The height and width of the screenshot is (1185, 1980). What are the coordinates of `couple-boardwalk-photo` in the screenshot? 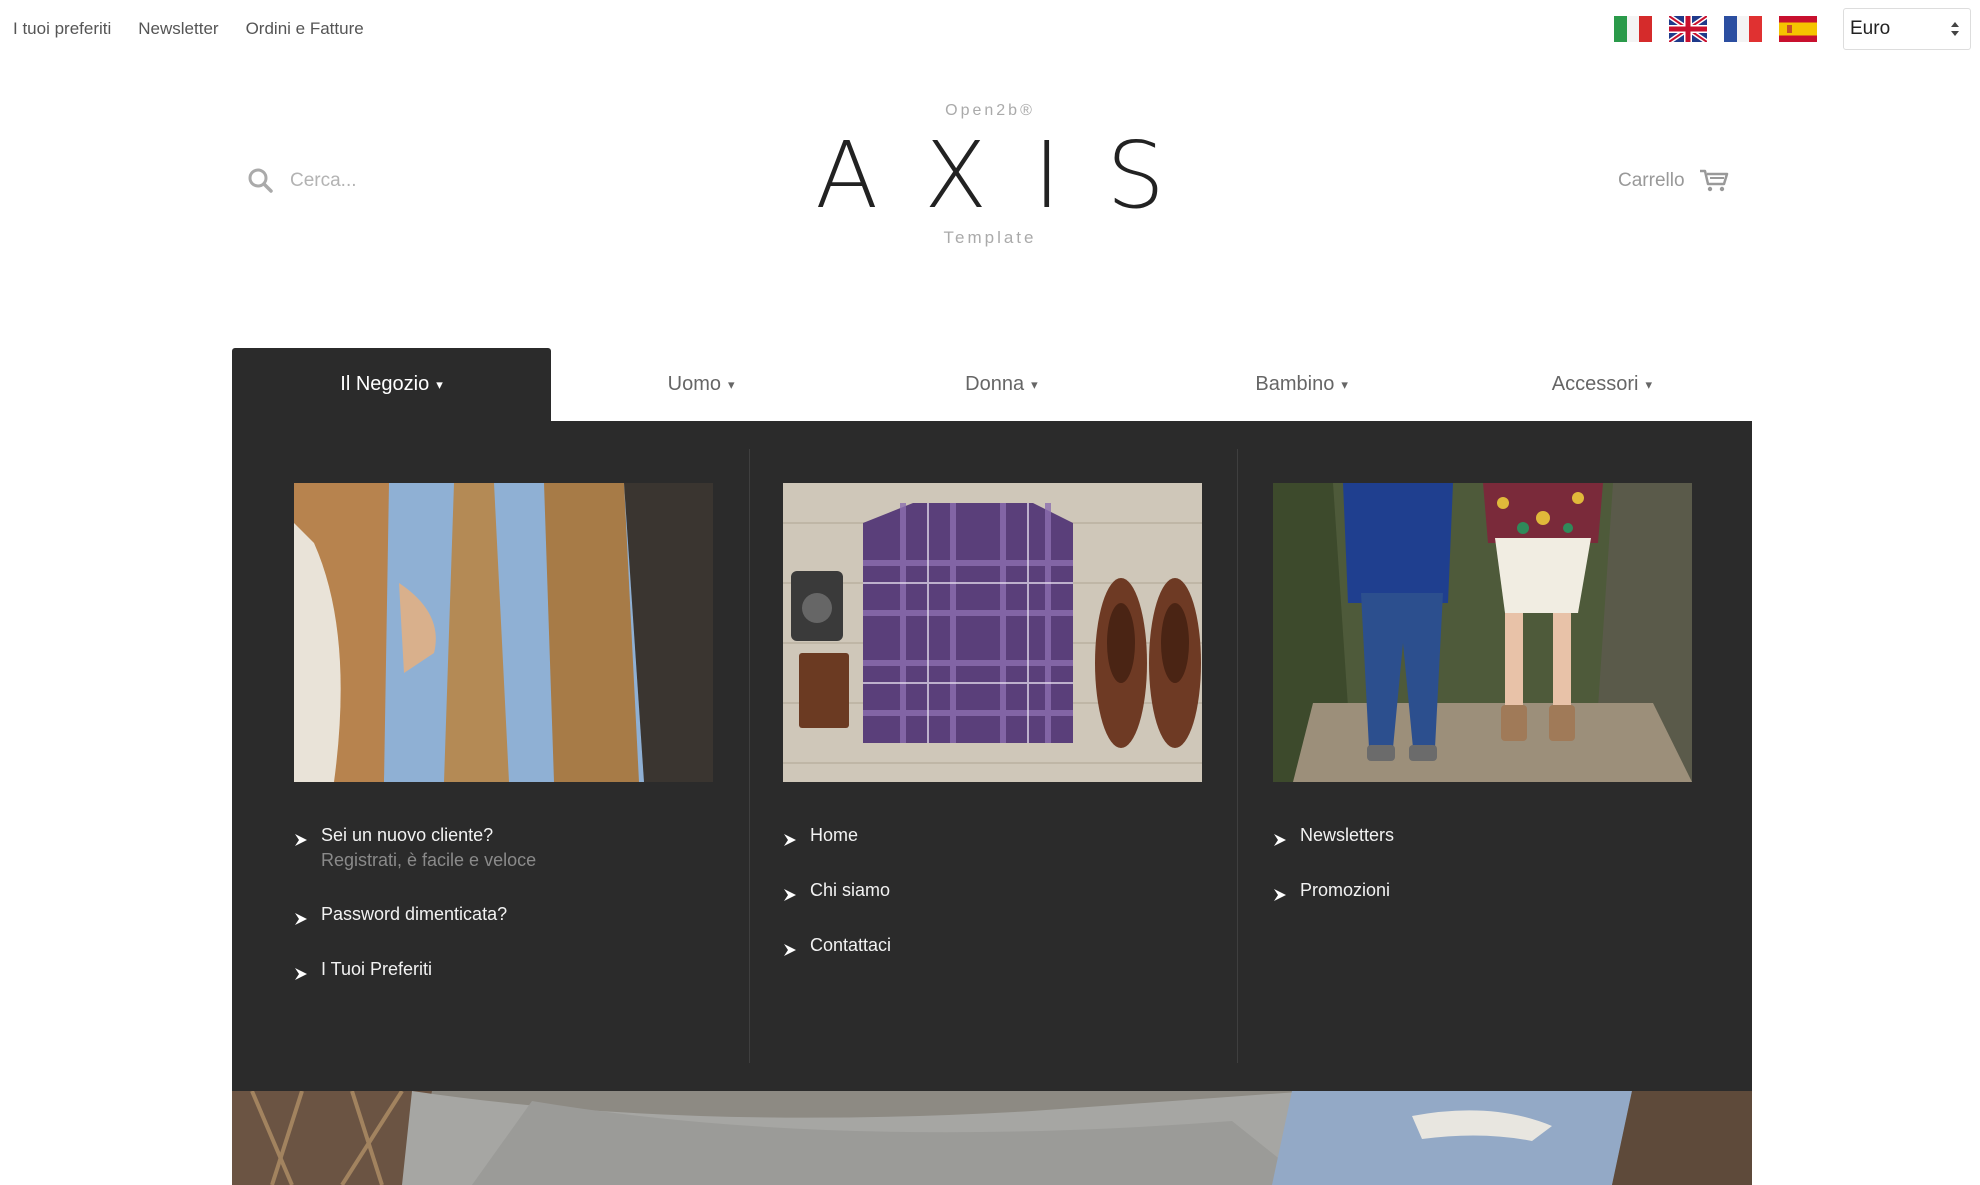 It's located at (1482, 632).